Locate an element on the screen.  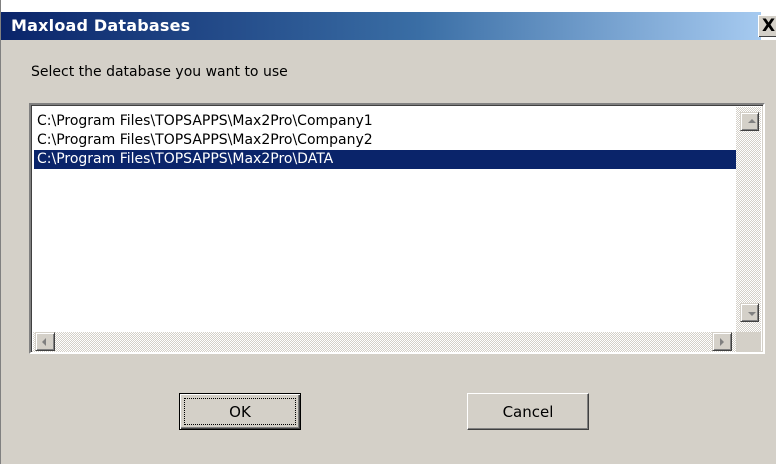
scroll-down-button is located at coordinates (749, 312).